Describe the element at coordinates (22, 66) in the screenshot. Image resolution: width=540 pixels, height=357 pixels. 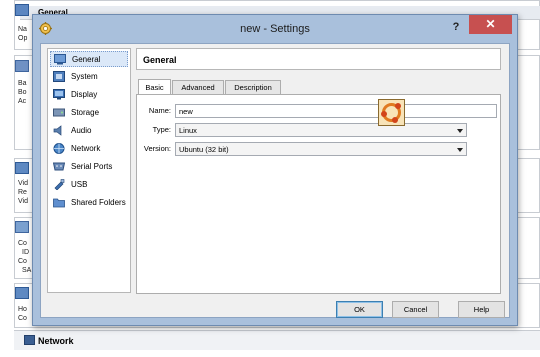
I see `bg-system-icon` at that location.